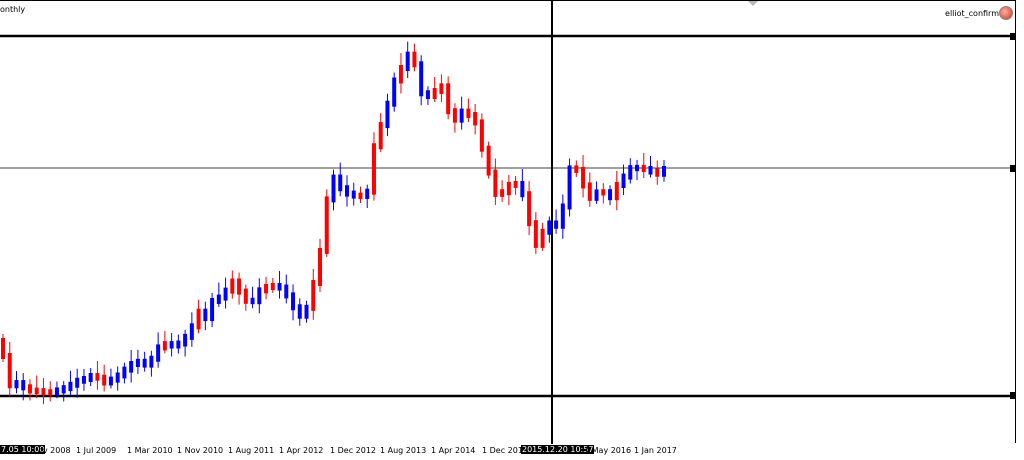 The height and width of the screenshot is (460, 1024). I want to click on time-axis-label: 1 Apr 2014, so click(453, 450).